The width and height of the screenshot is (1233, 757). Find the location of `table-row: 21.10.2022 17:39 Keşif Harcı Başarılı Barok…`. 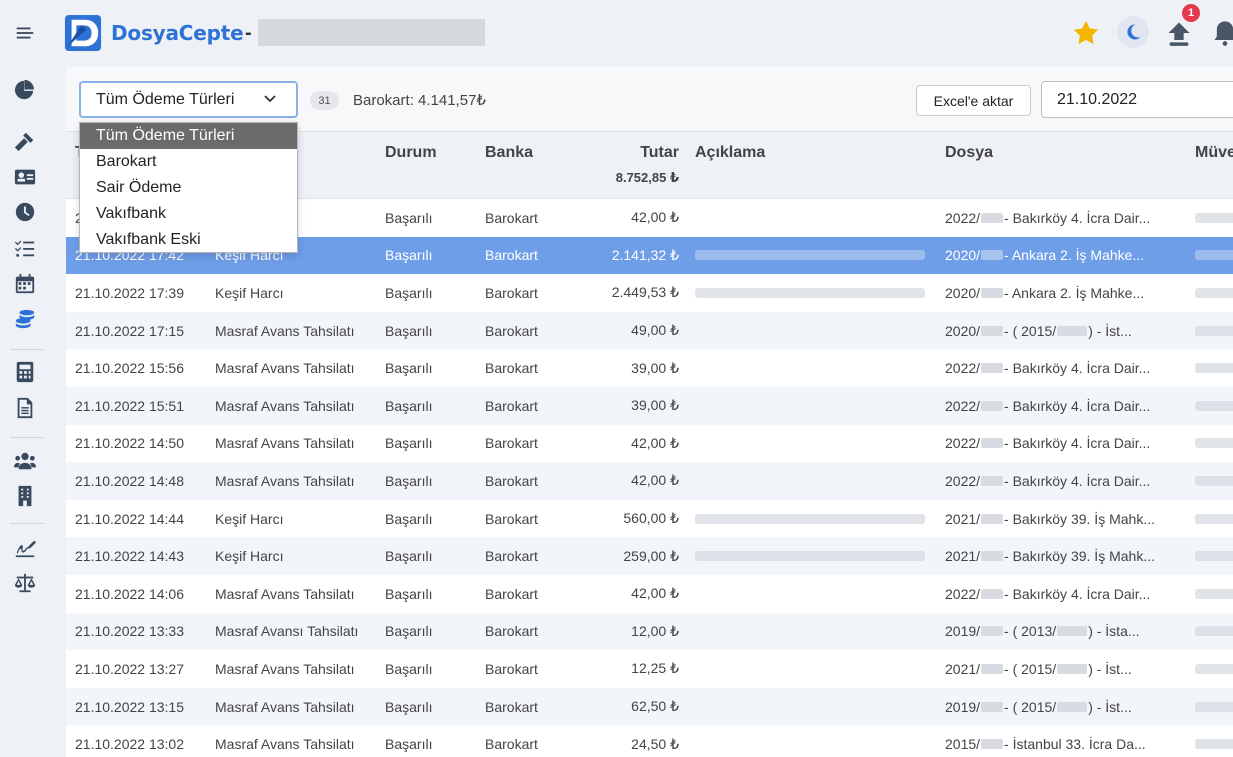

table-row: 21.10.2022 17:39 Keşif Harcı Başarılı Barok… is located at coordinates (649, 293).